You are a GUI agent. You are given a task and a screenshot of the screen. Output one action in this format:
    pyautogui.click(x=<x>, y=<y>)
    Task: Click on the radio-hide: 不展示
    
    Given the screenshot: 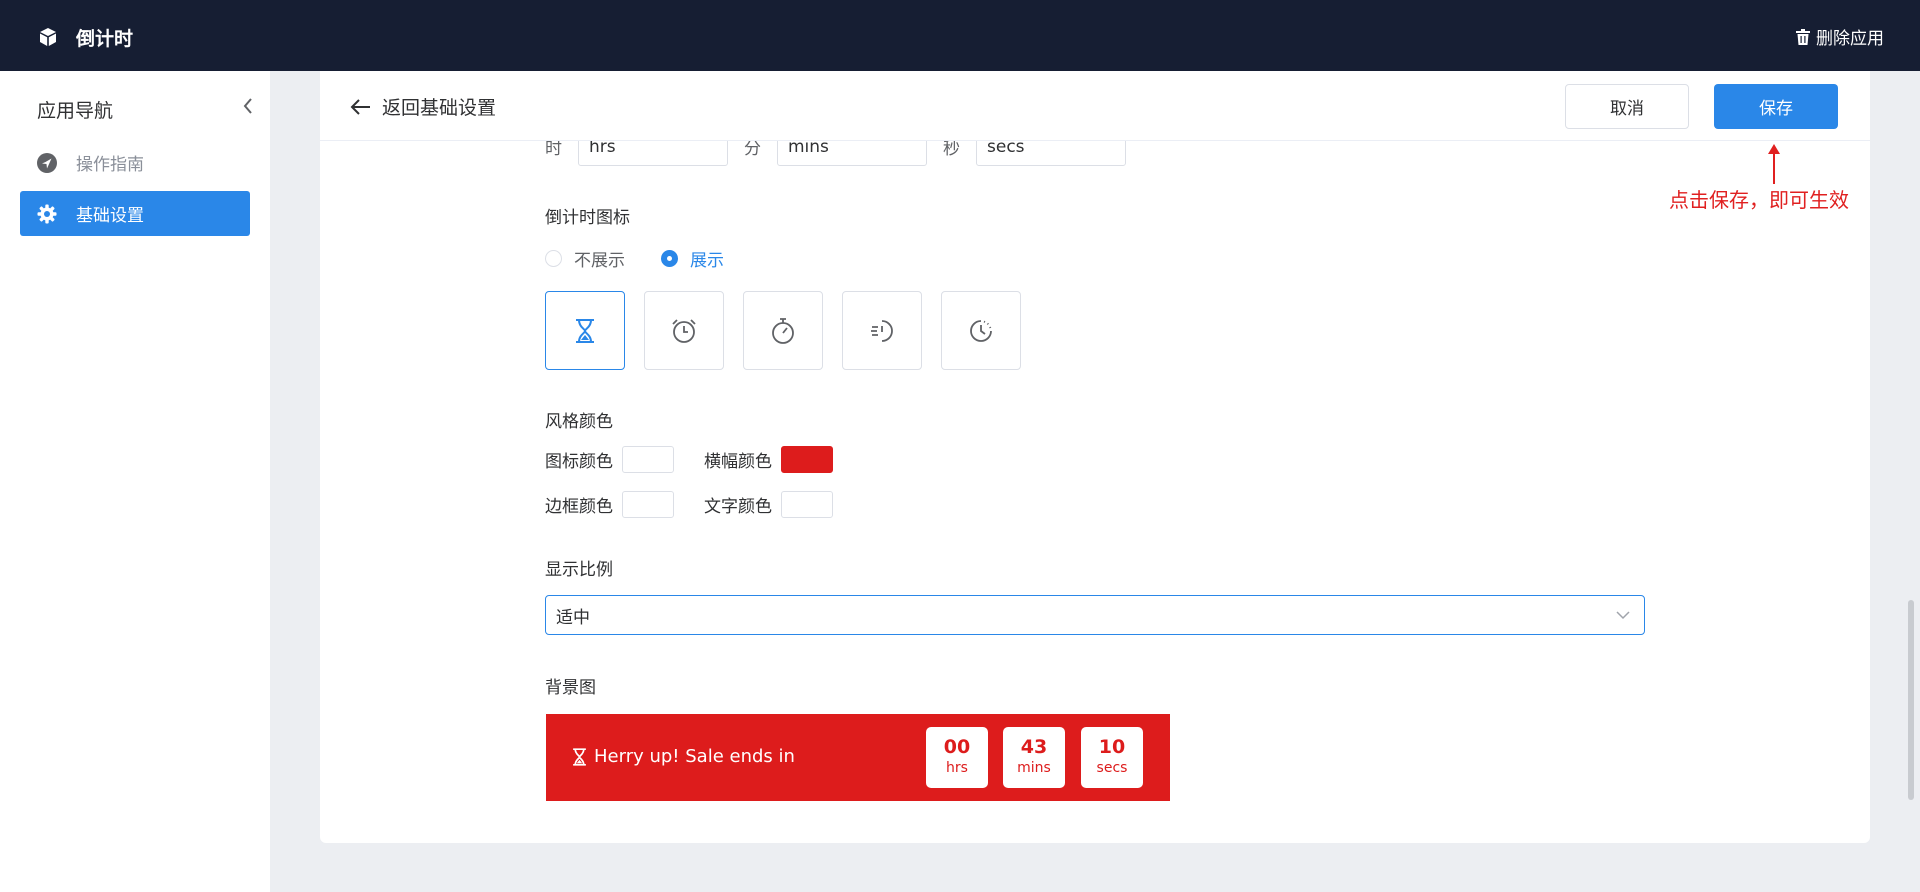 What is the action you would take?
    pyautogui.click(x=585, y=258)
    